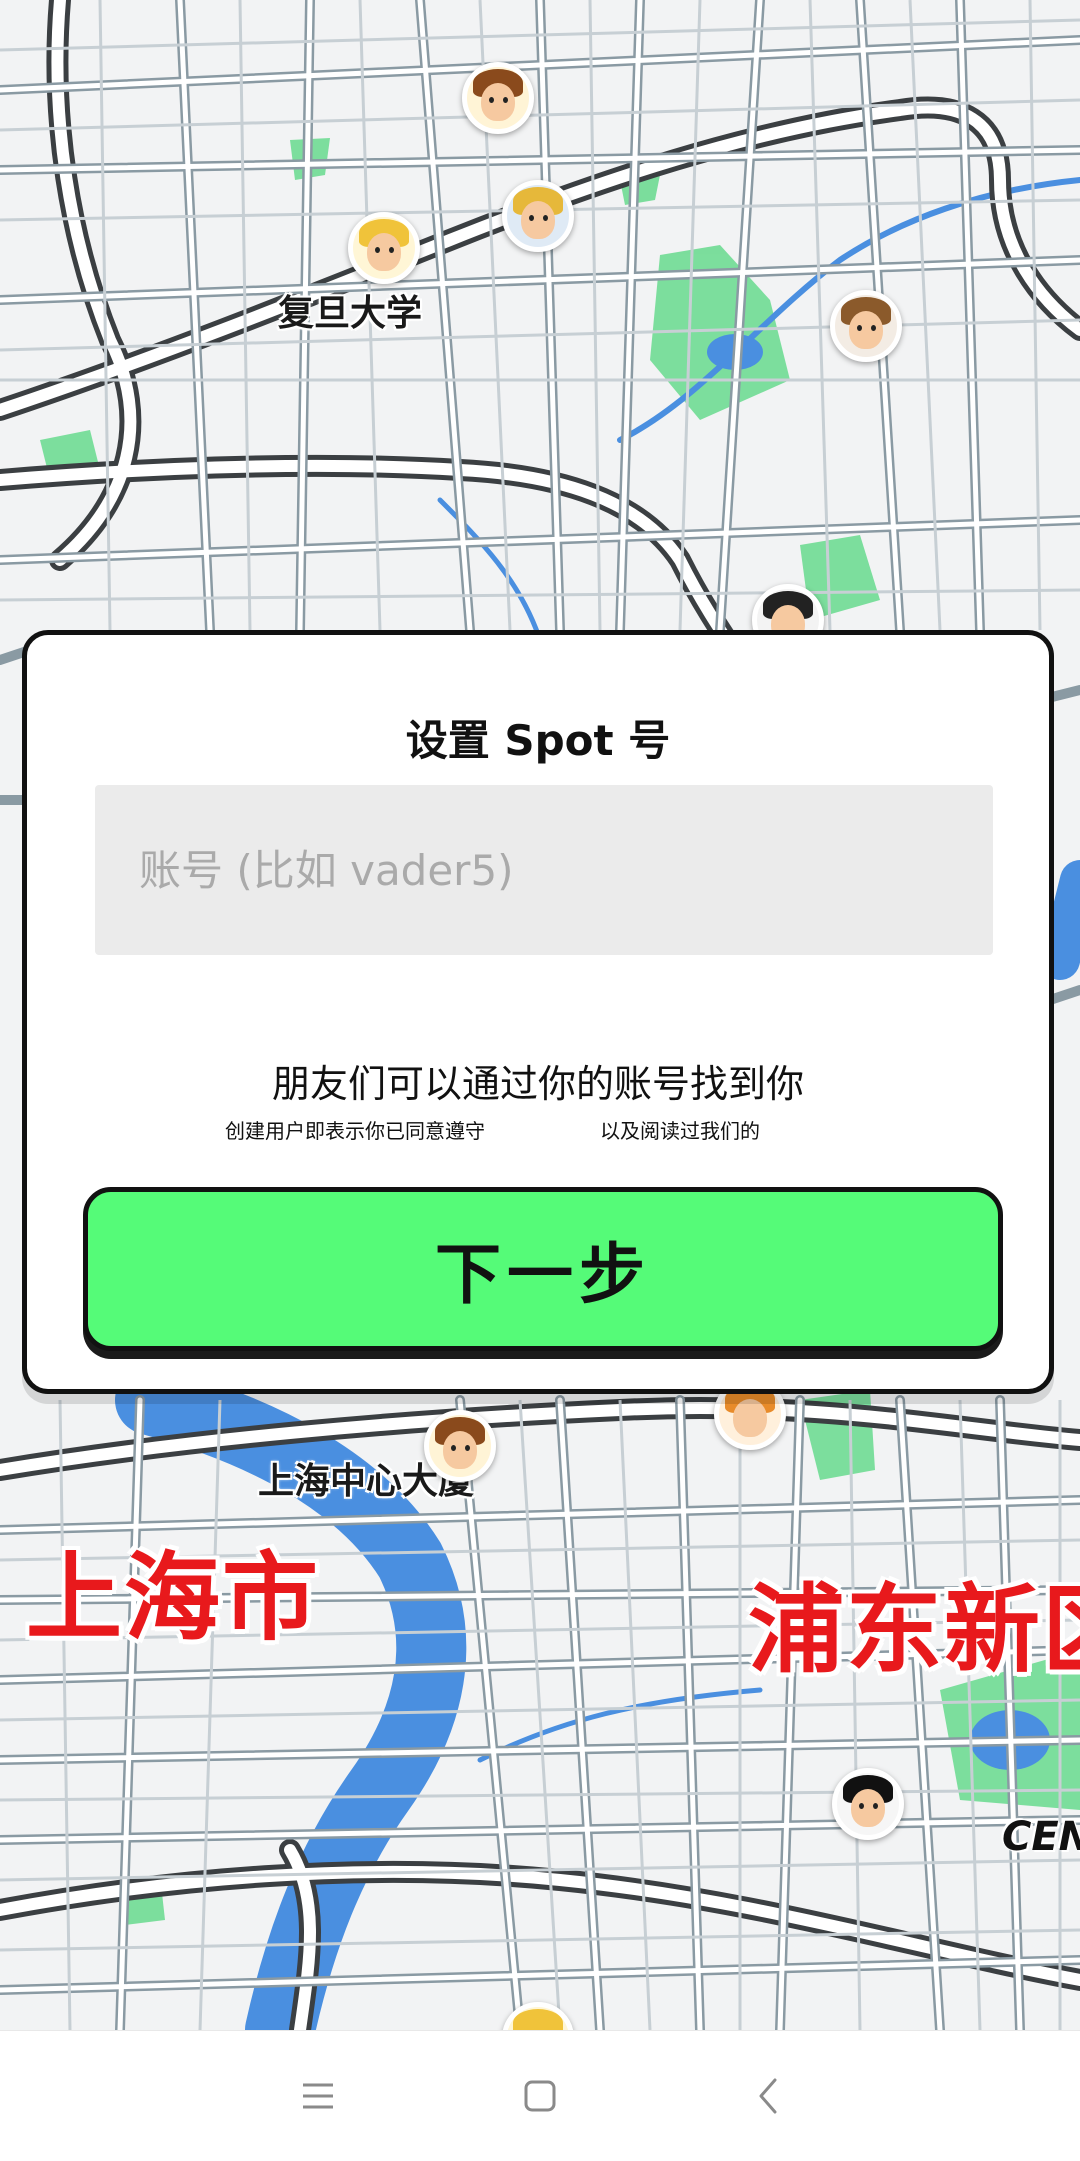 The image size is (1080, 2161). I want to click on home-square-icon, so click(540, 2096).